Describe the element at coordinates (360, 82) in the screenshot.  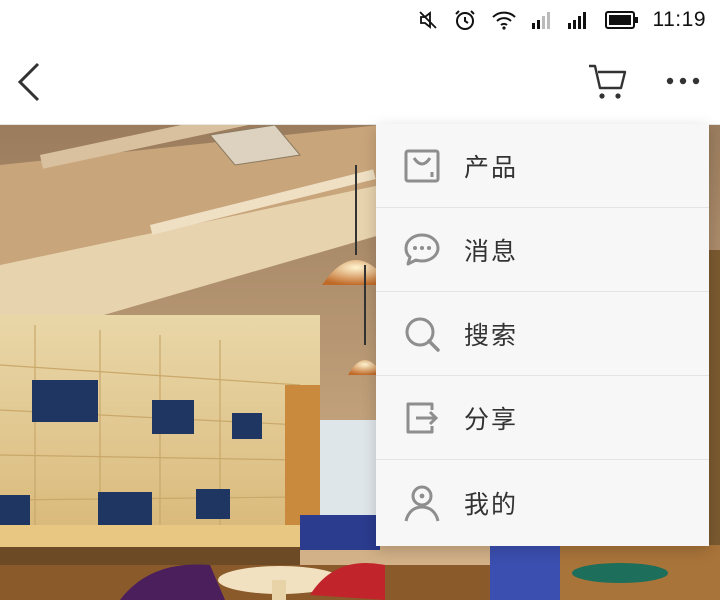
I see `nav-bar` at that location.